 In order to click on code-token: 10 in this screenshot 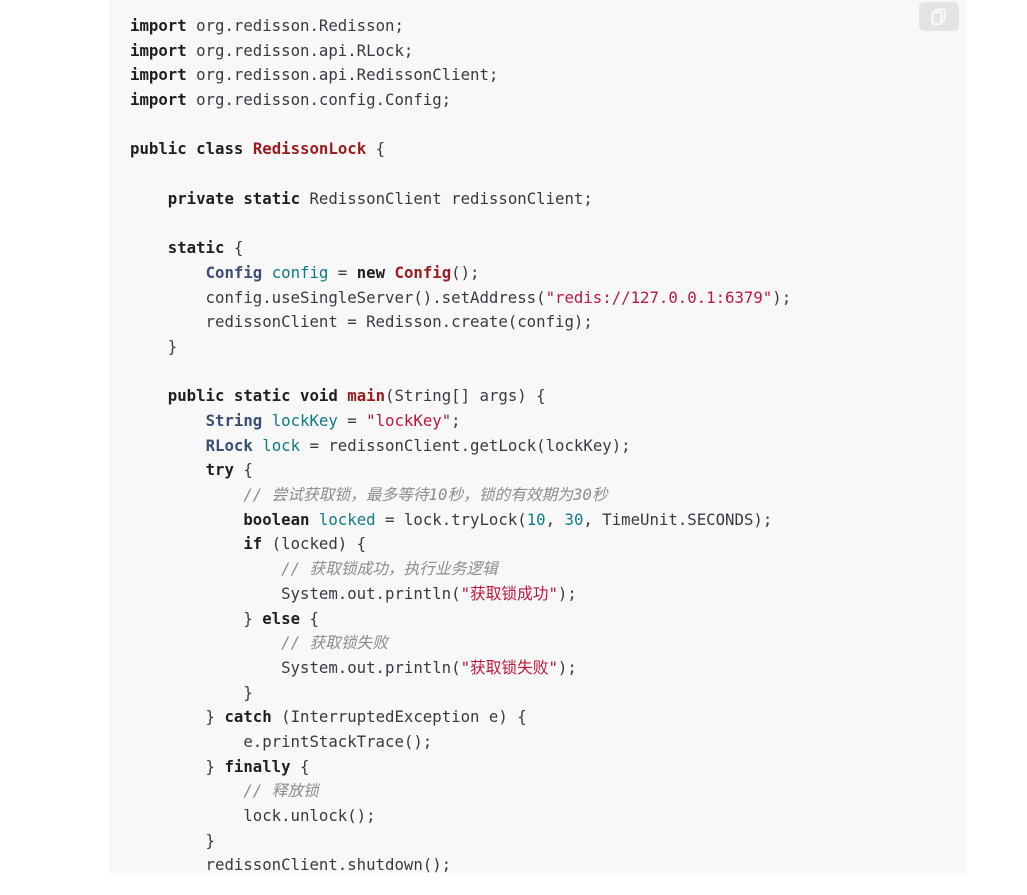, I will do `click(536, 519)`.